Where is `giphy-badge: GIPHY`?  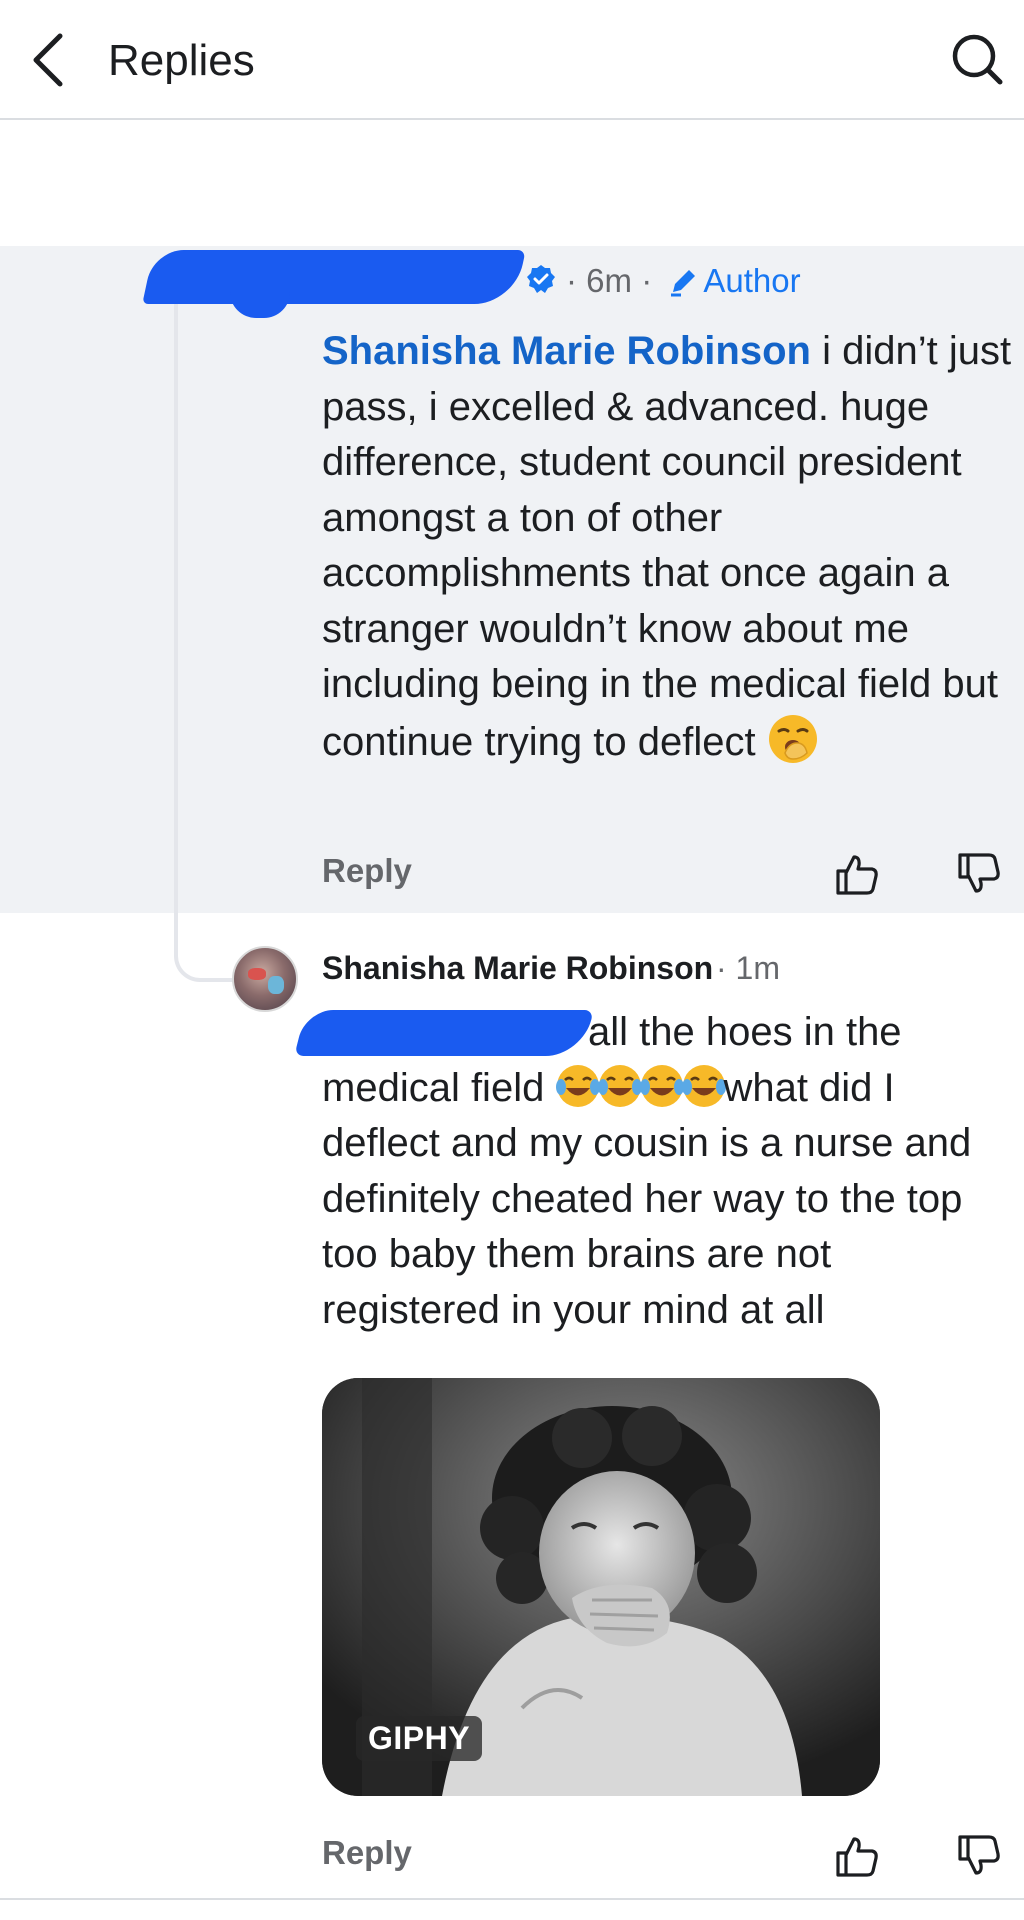
giphy-badge: GIPHY is located at coordinates (419, 1738).